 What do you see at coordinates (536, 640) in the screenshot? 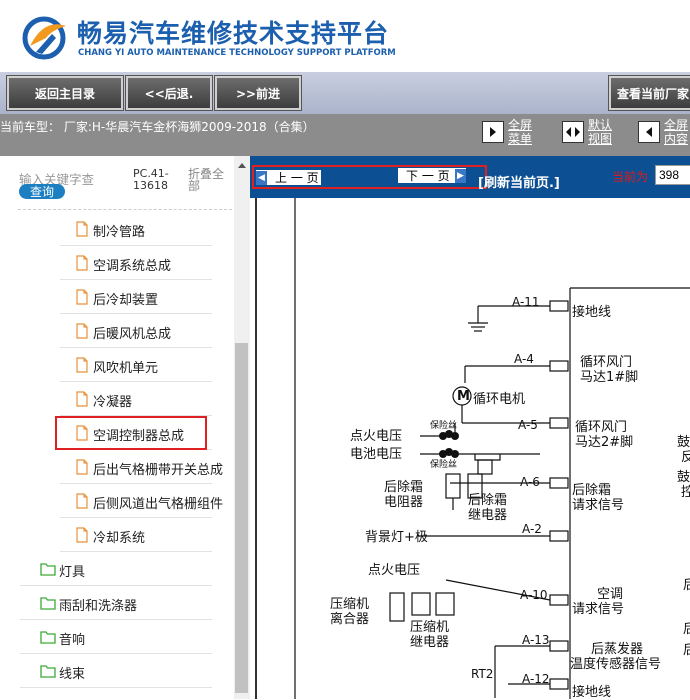
I see `pin-label: A-13` at bounding box center [536, 640].